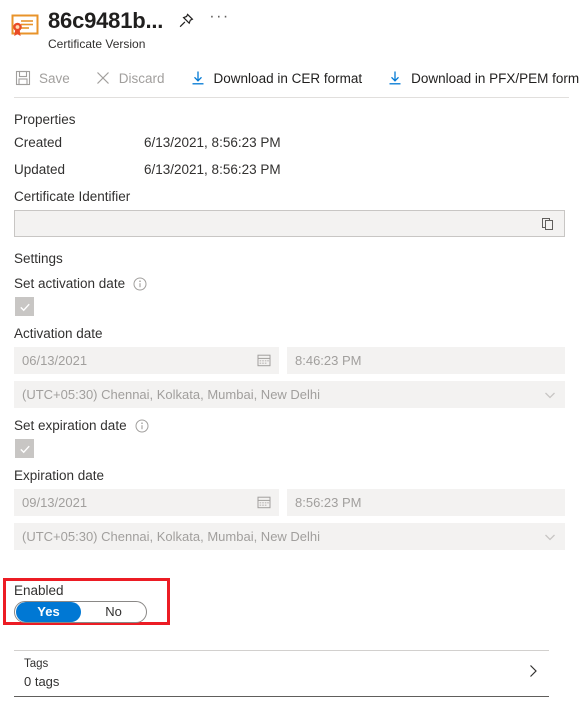 Image resolution: width=579 pixels, height=705 pixels. Describe the element at coordinates (328, 502) in the screenshot. I see `expiration-time-value: 8:56:23 PM` at that location.